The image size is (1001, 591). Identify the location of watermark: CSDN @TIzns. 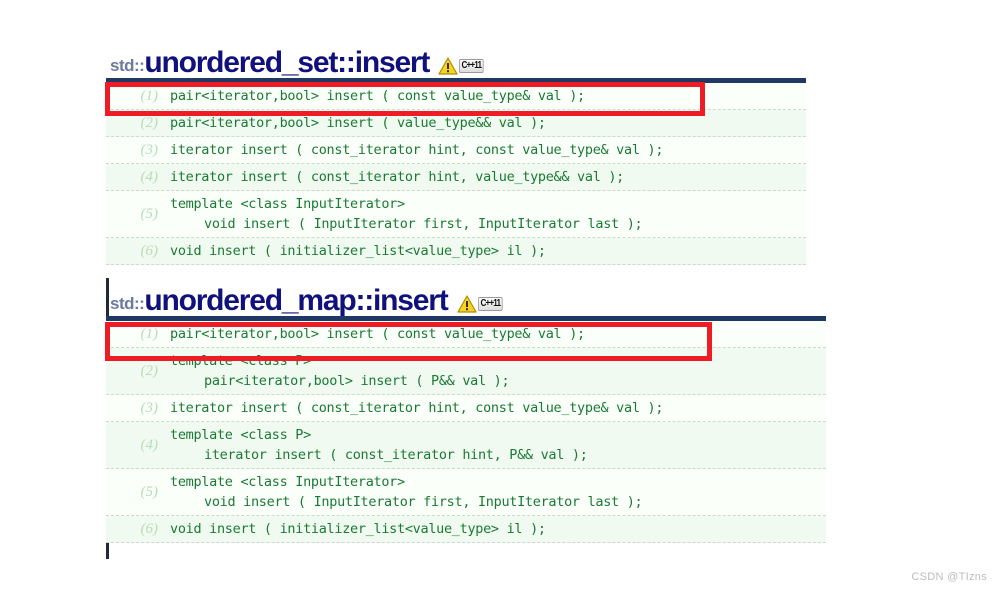
(949, 577).